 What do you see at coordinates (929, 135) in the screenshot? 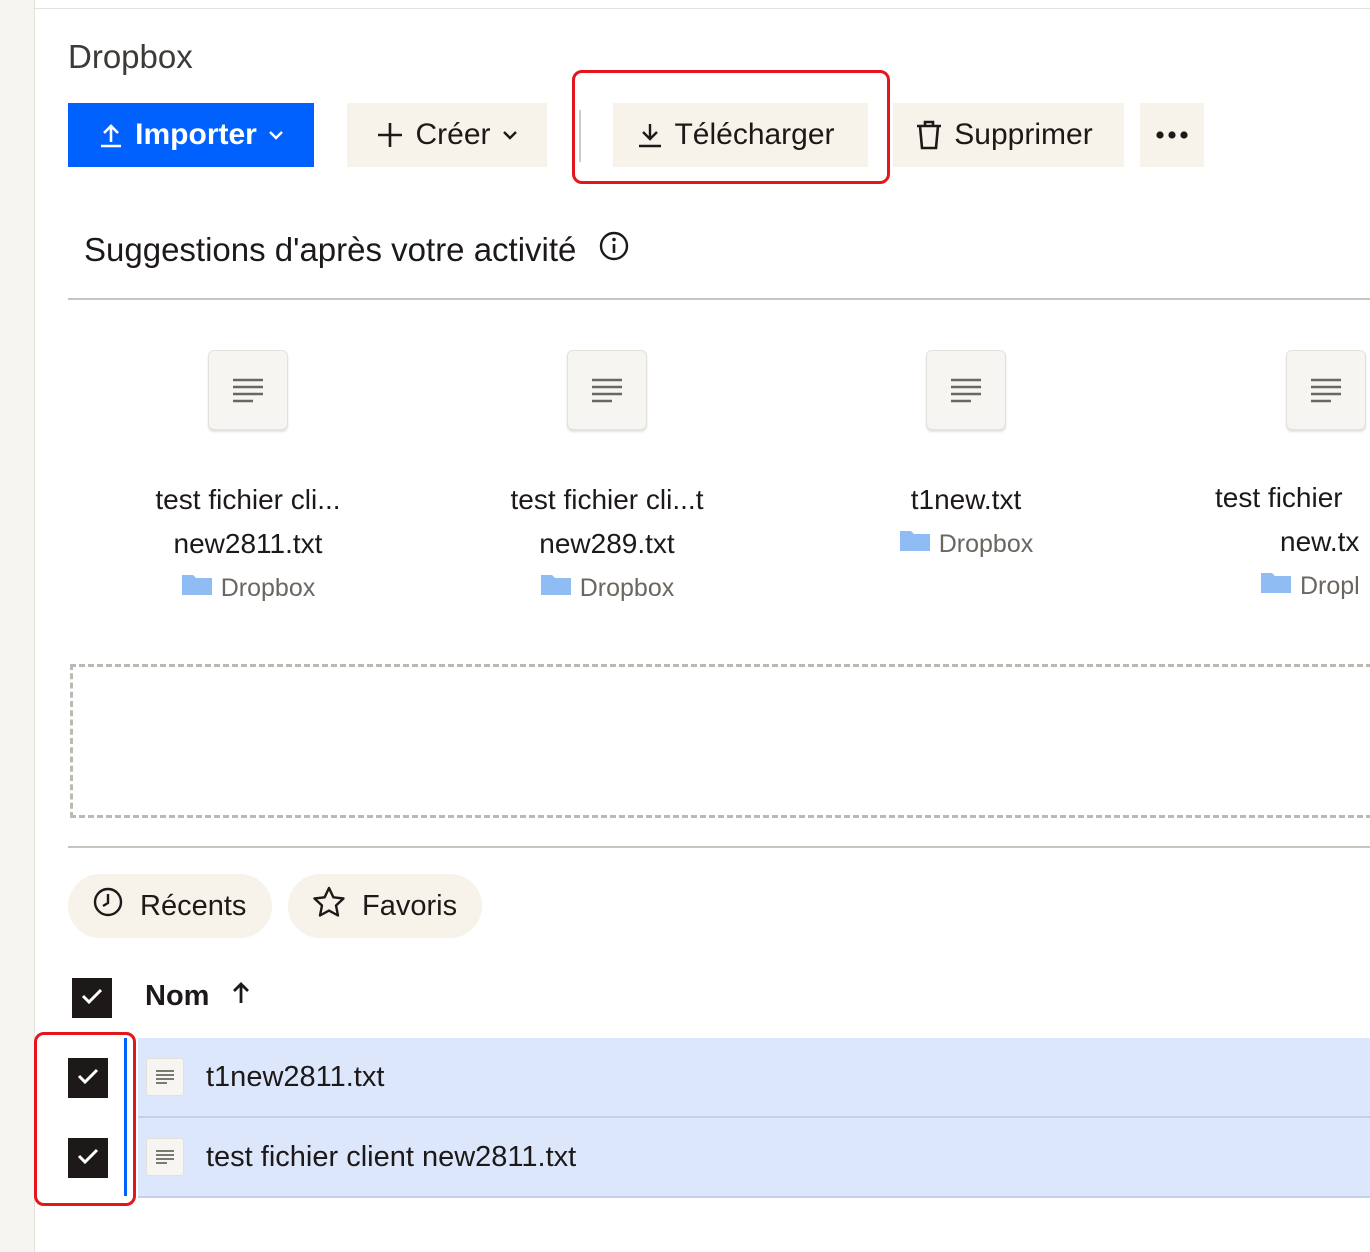
I see `trash-icon` at bounding box center [929, 135].